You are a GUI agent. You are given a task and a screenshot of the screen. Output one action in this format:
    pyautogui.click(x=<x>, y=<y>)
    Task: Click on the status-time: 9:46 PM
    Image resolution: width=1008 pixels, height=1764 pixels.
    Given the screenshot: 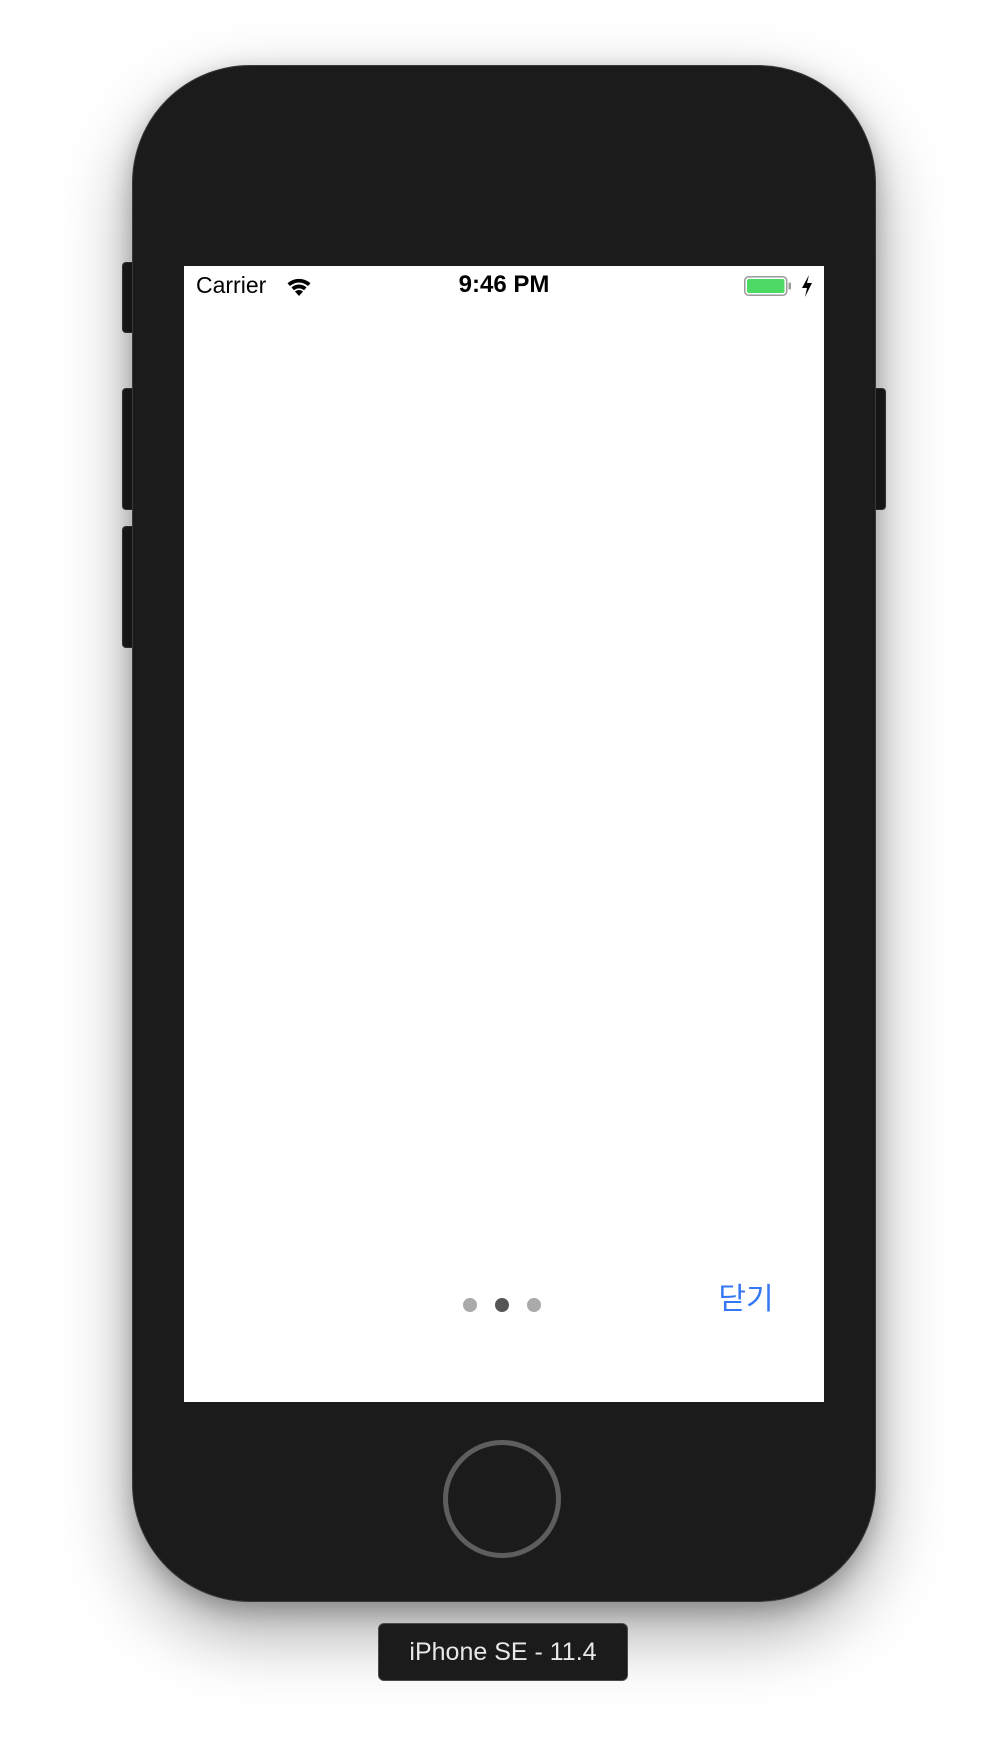 What is the action you would take?
    pyautogui.click(x=504, y=284)
    